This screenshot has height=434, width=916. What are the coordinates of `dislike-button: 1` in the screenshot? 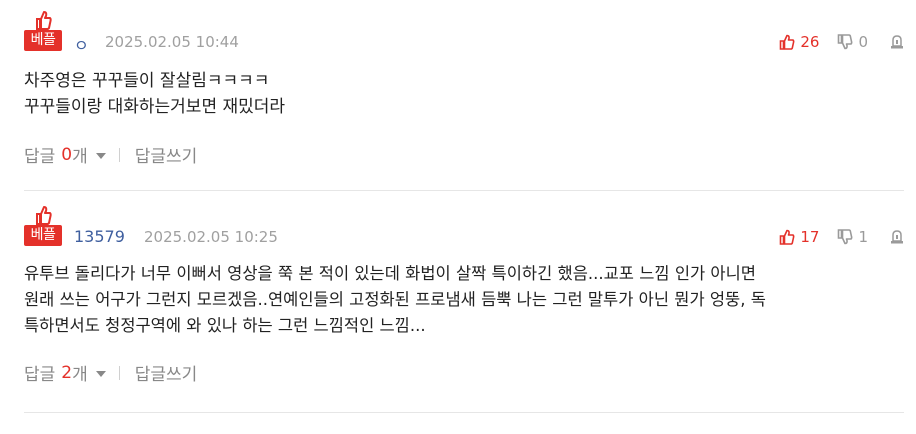 It's located at (852, 237).